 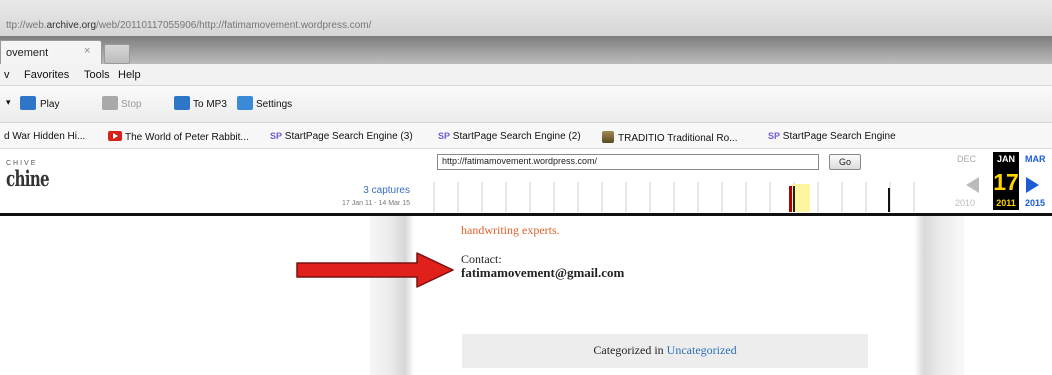 I want to click on settings-button: Settings, so click(x=274, y=104).